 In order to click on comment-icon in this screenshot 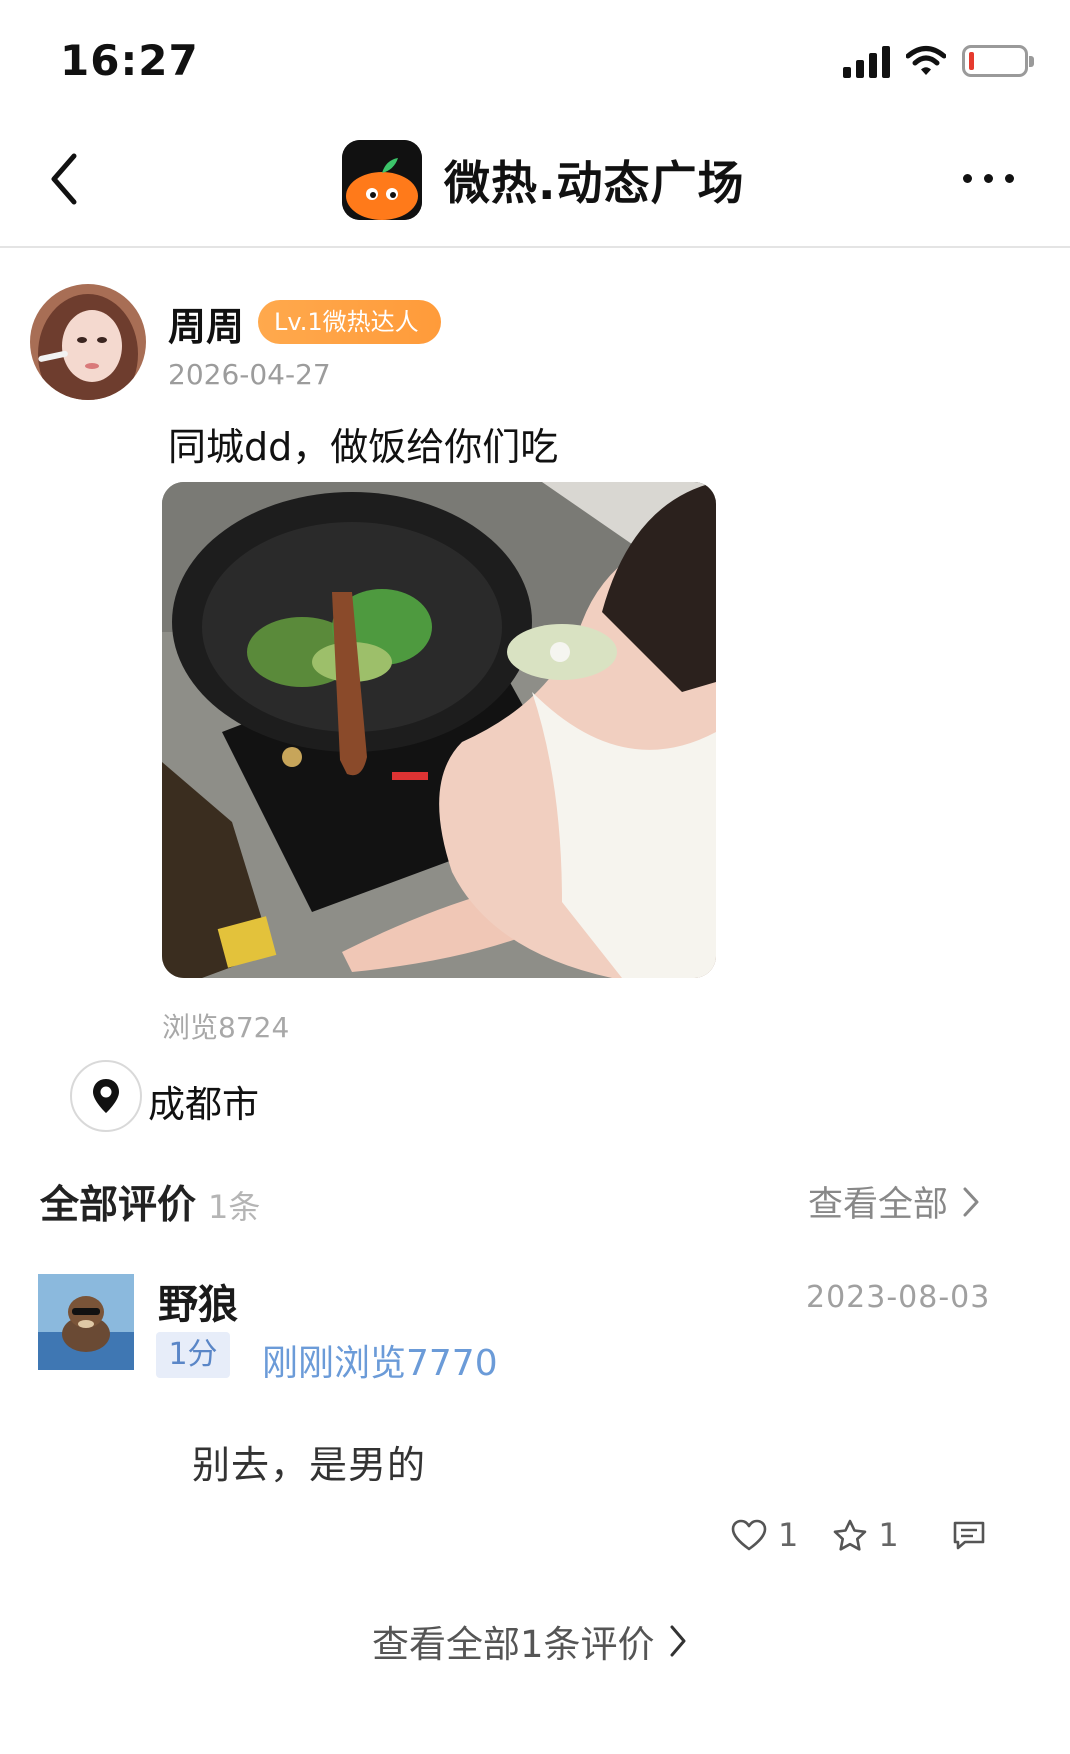, I will do `click(969, 1535)`.